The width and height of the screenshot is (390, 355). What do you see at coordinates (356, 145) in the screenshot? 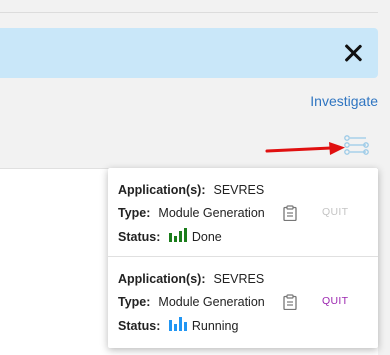
I see `tasks-list-icon` at bounding box center [356, 145].